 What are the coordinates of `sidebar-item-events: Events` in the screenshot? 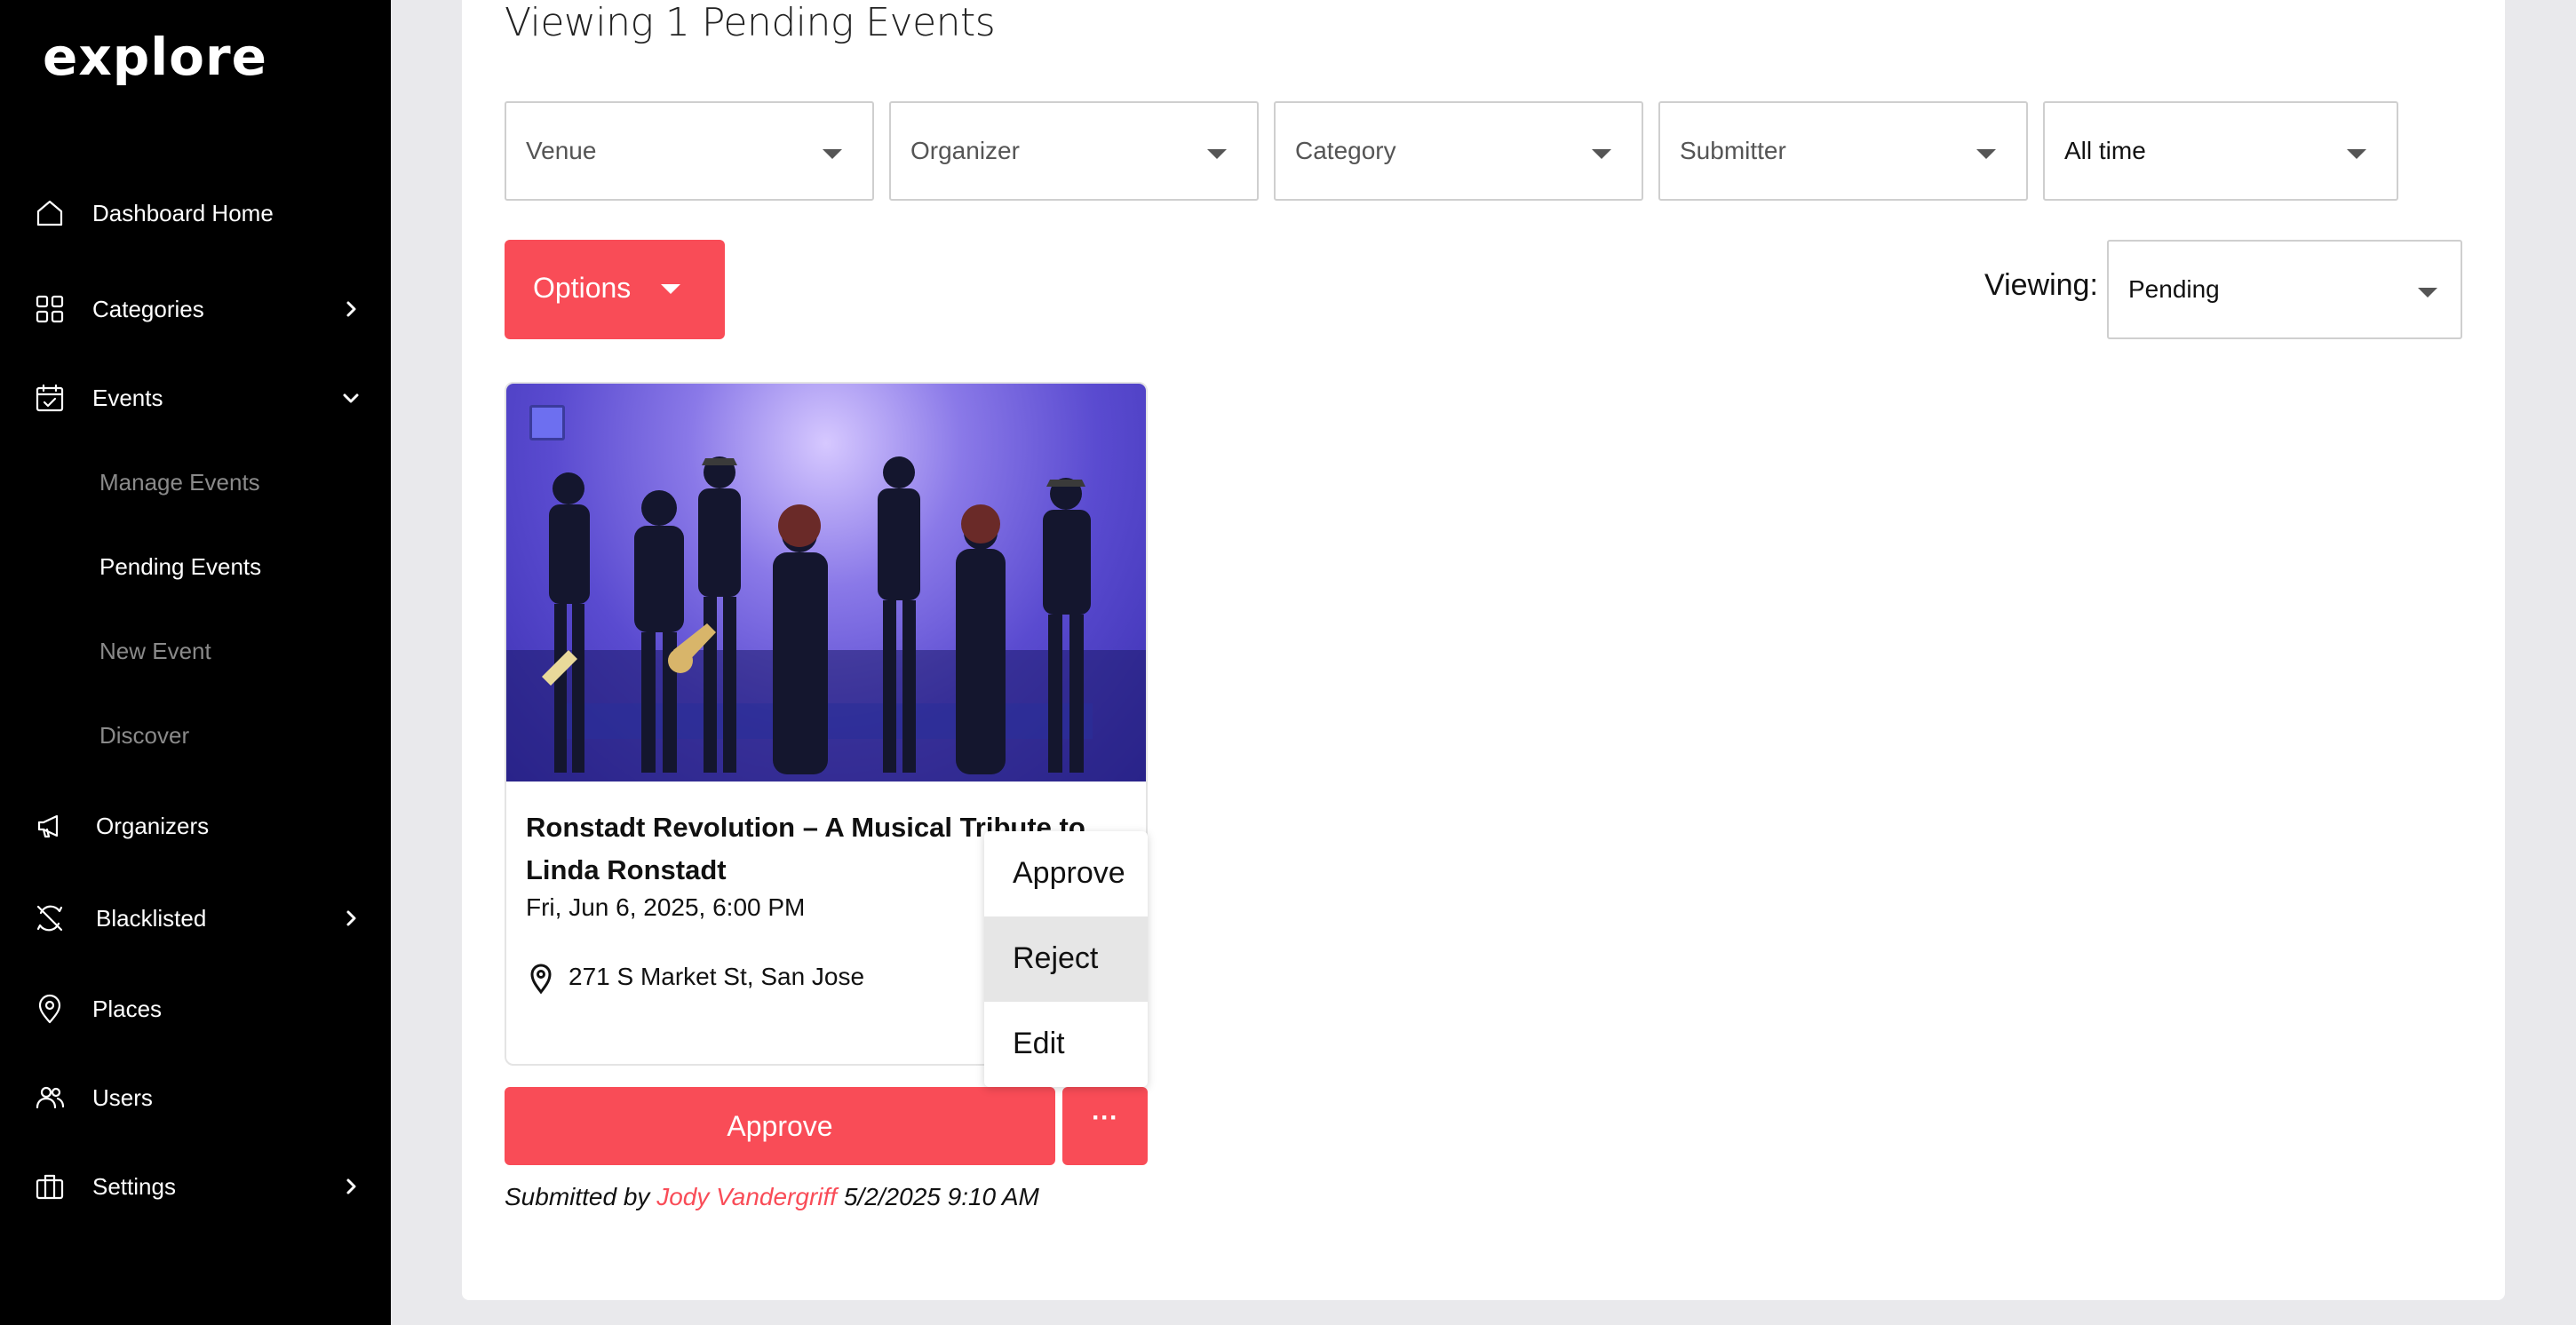 It's located at (195, 397).